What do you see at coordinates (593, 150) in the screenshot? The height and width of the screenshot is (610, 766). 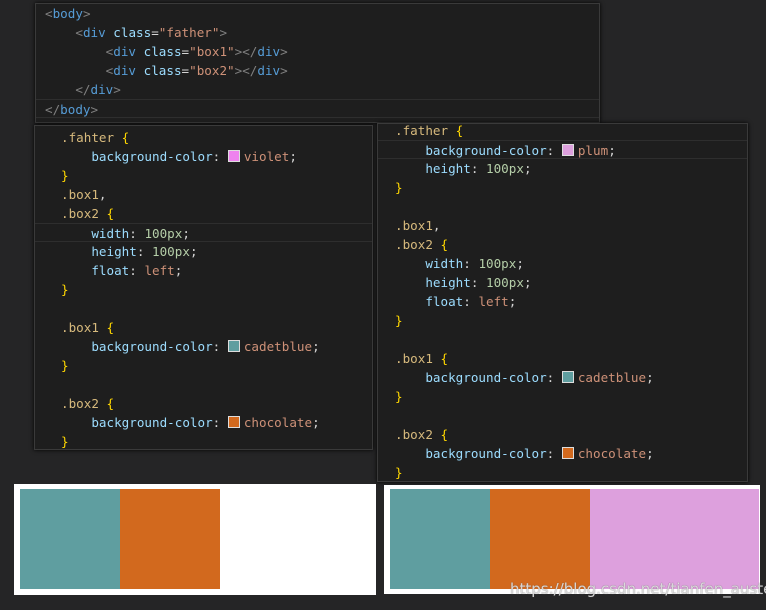 I see `code-token: plum` at bounding box center [593, 150].